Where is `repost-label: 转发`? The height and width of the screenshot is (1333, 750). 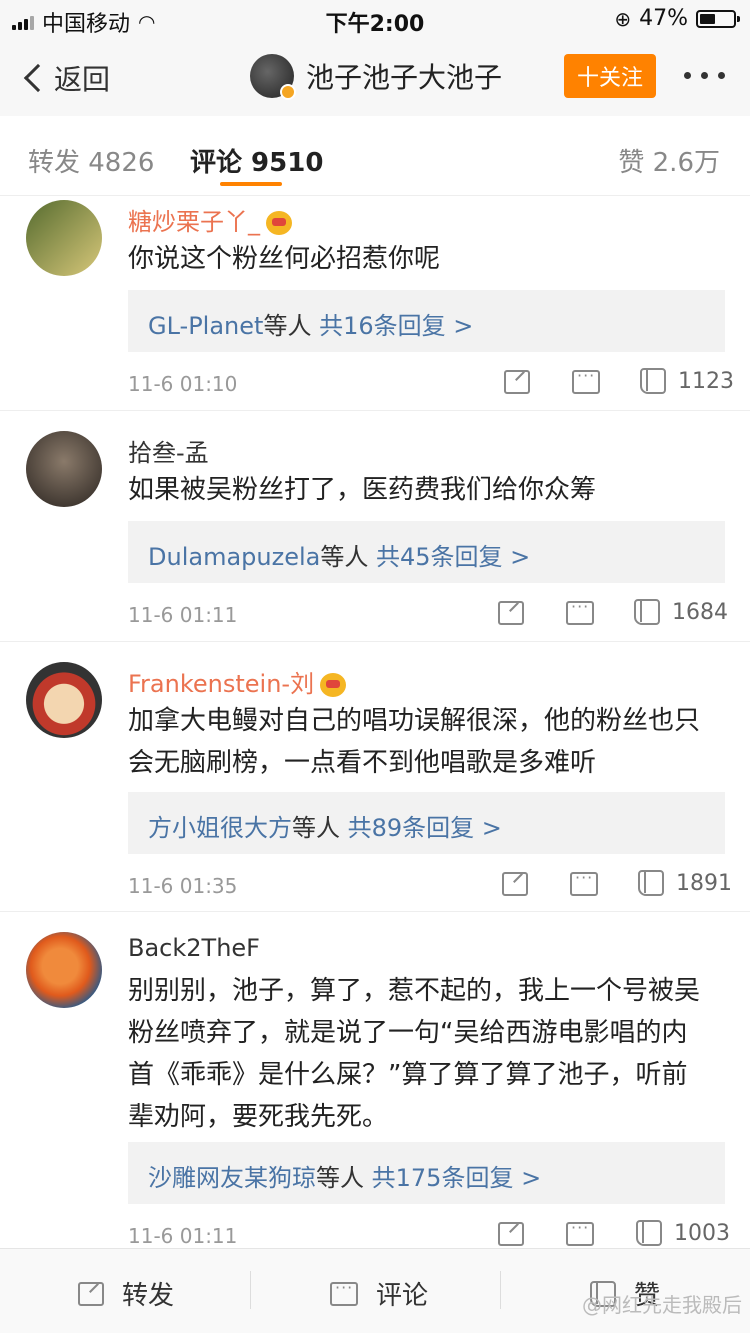
repost-label: 转发 is located at coordinates (148, 1296).